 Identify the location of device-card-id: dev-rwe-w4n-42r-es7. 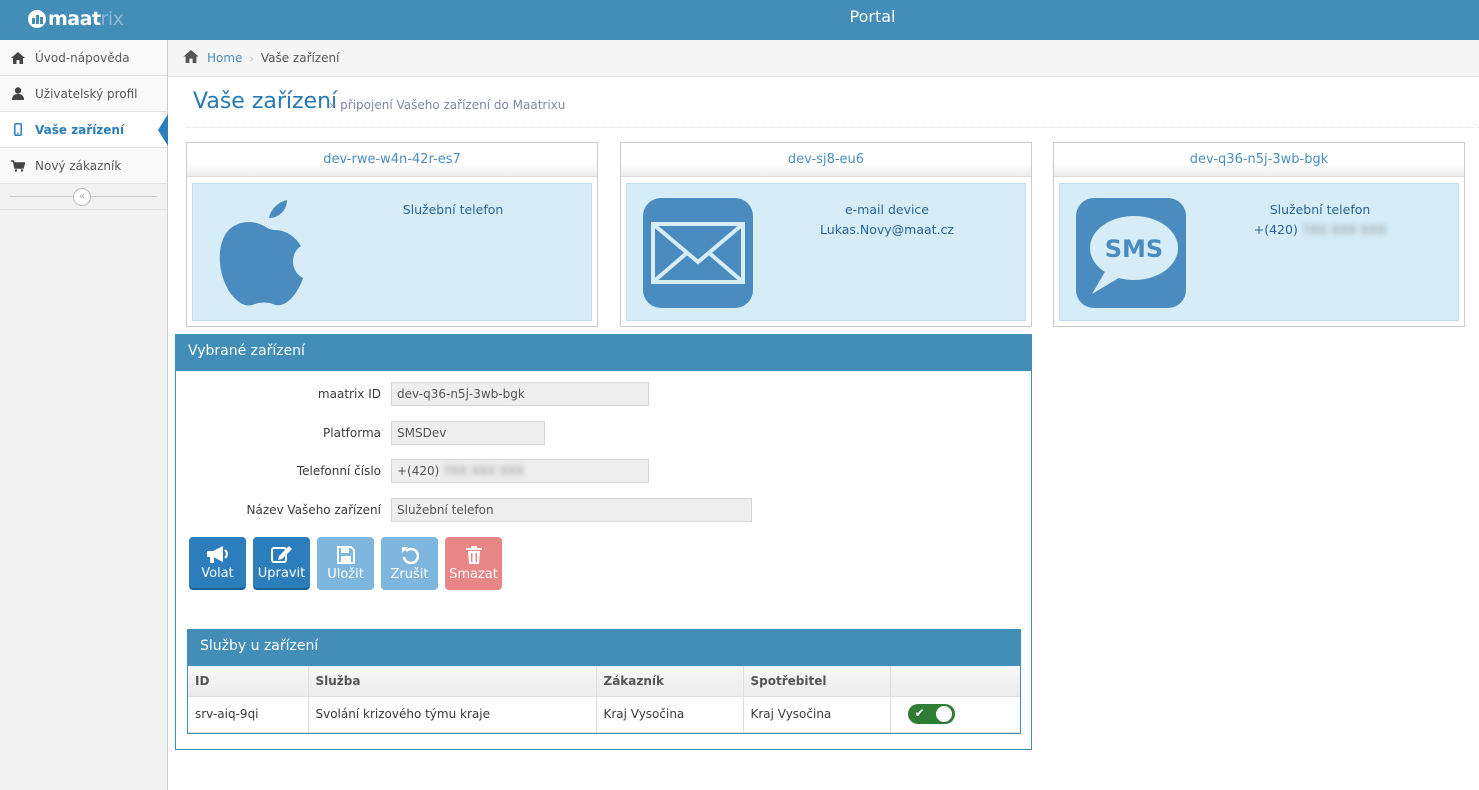
(392, 160).